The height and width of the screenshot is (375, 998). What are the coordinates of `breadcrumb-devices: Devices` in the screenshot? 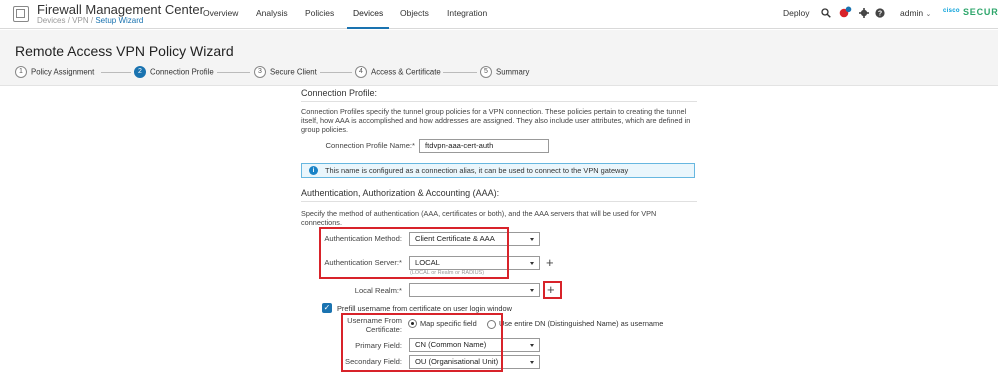 It's located at (51, 20).